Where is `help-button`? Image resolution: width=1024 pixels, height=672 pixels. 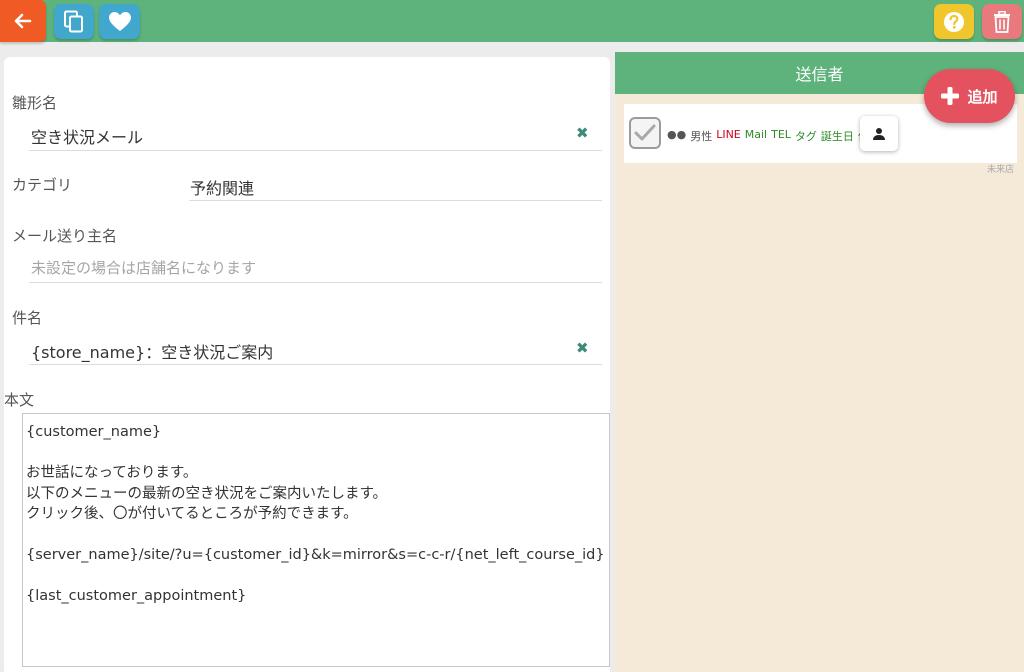
help-button is located at coordinates (954, 21).